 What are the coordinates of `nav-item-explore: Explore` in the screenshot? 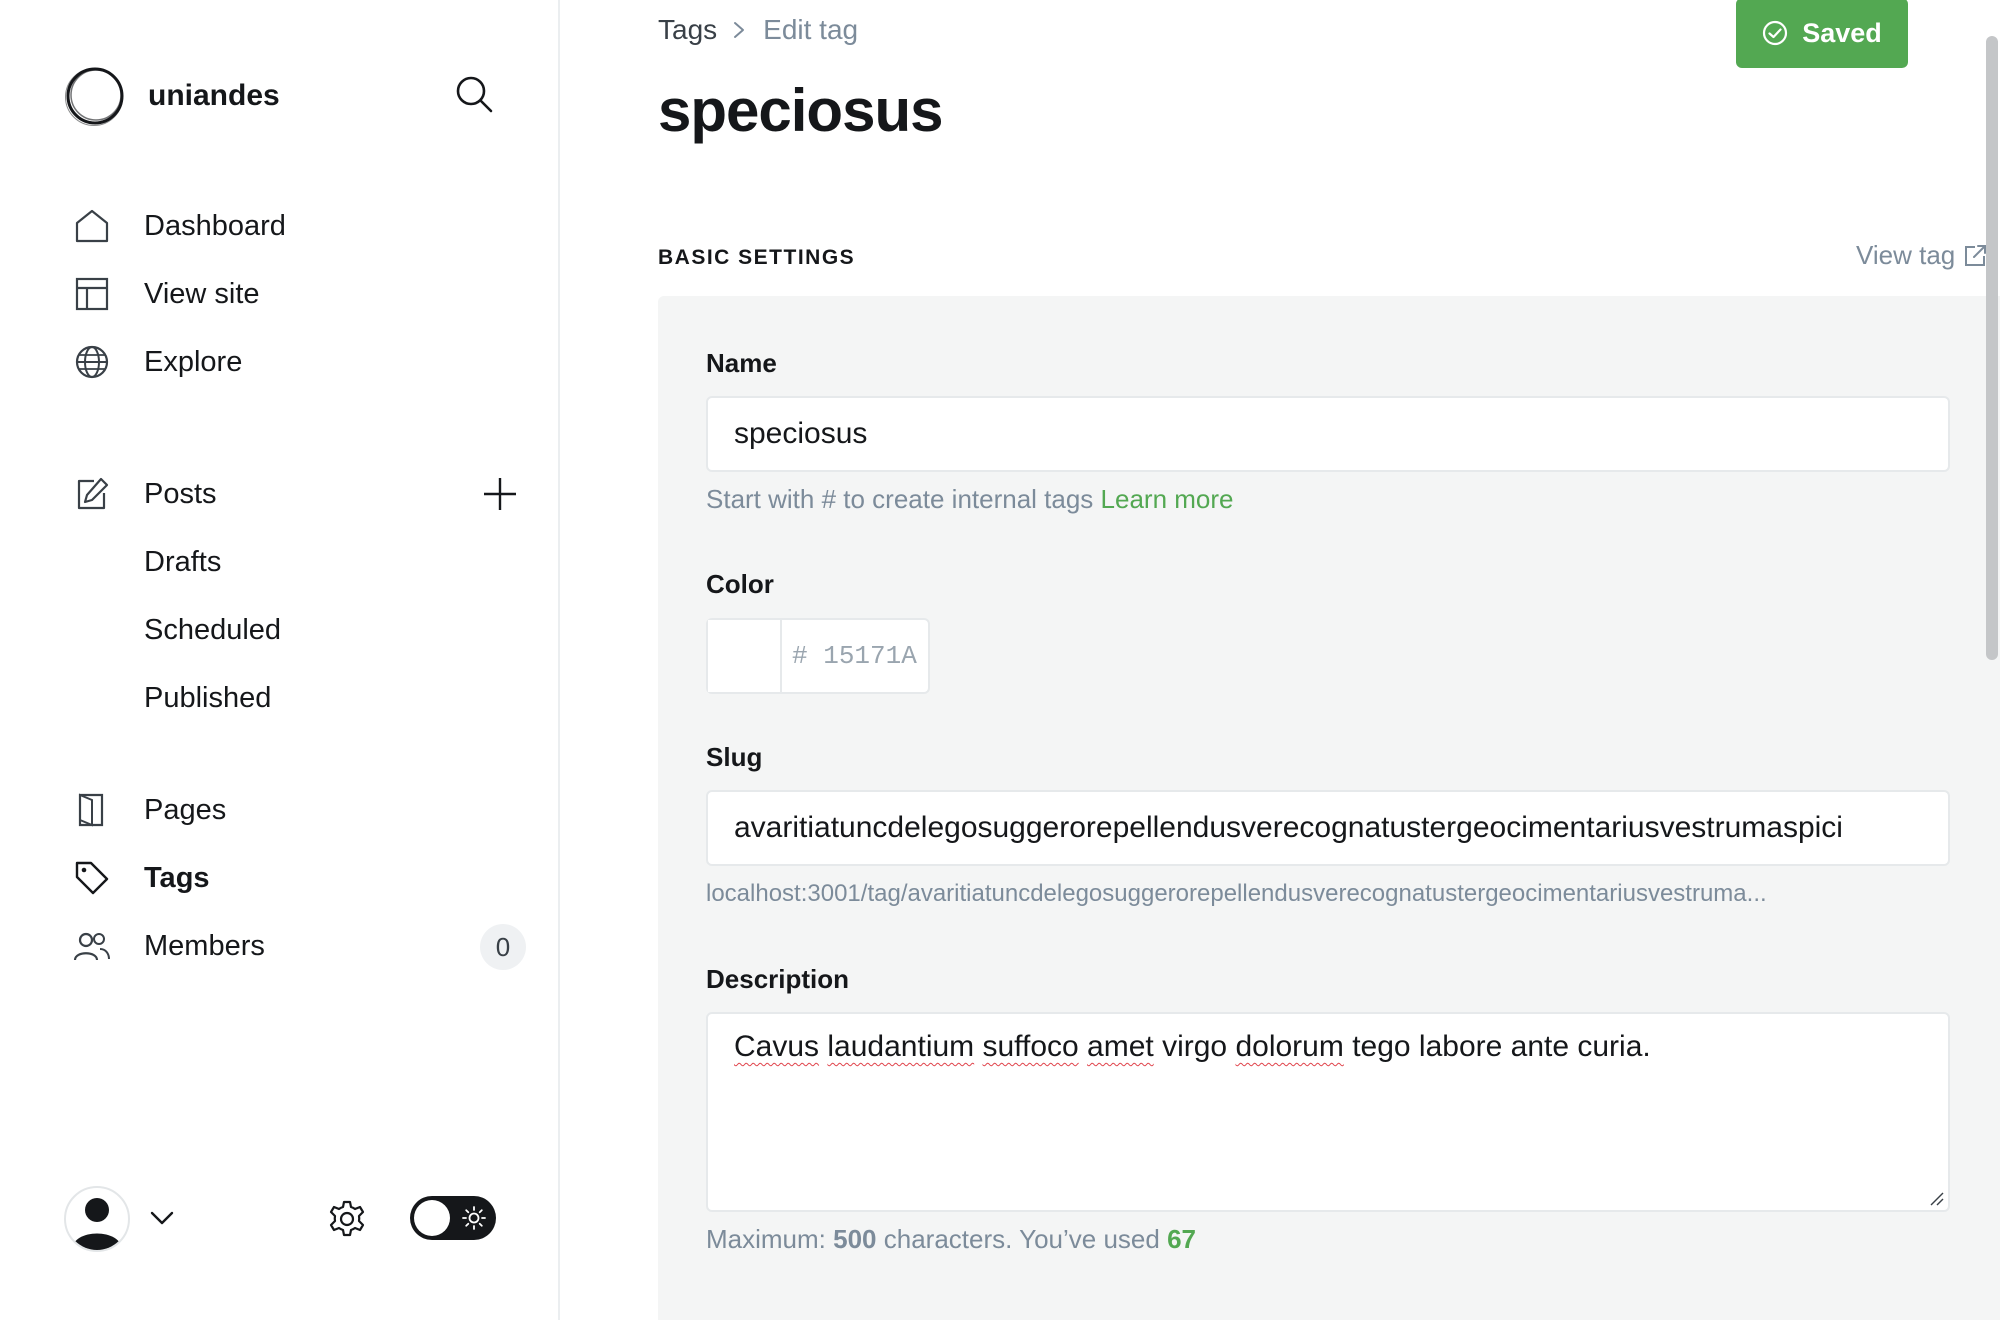 It's located at (292, 362).